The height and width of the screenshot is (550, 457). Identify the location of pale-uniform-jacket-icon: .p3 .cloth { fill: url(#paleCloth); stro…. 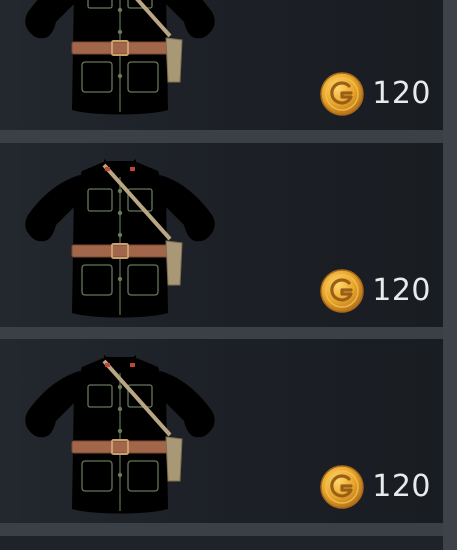
(120, 434).